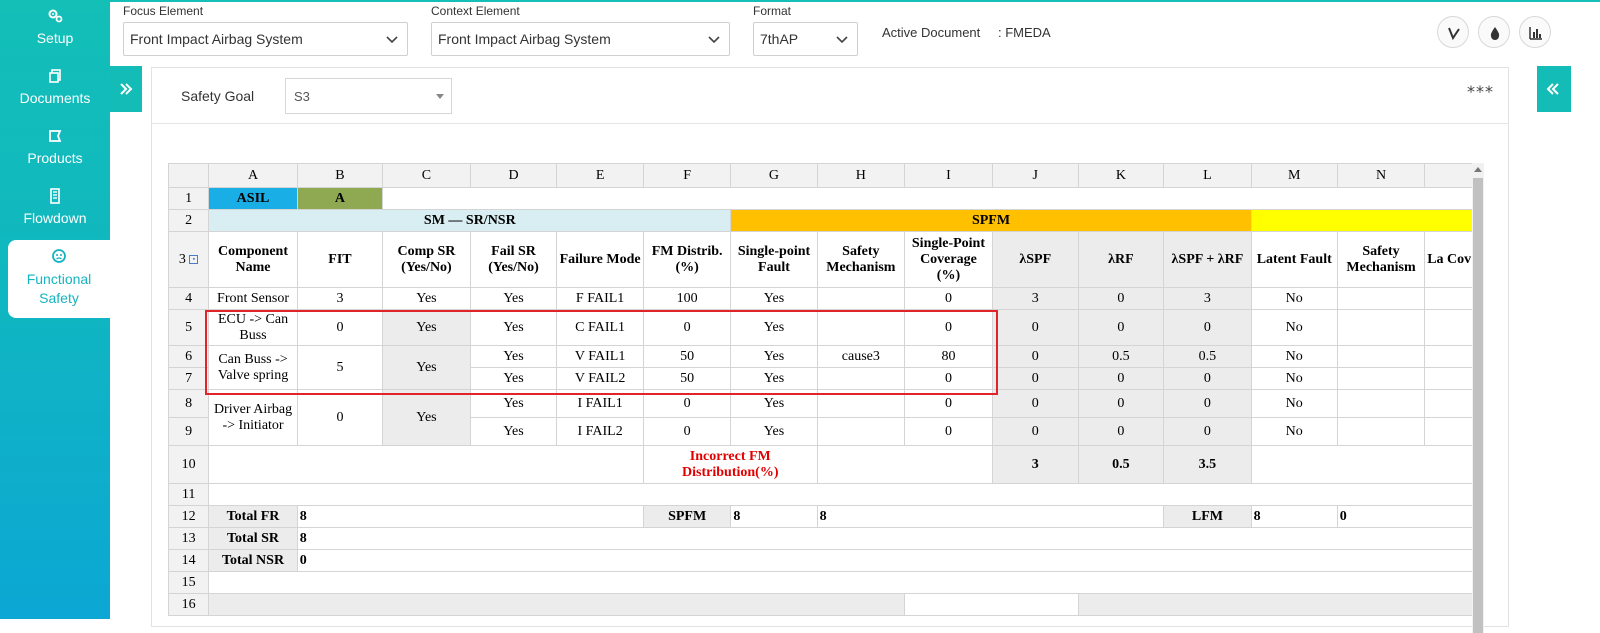  I want to click on table-cell: 3.5, so click(1207, 464).